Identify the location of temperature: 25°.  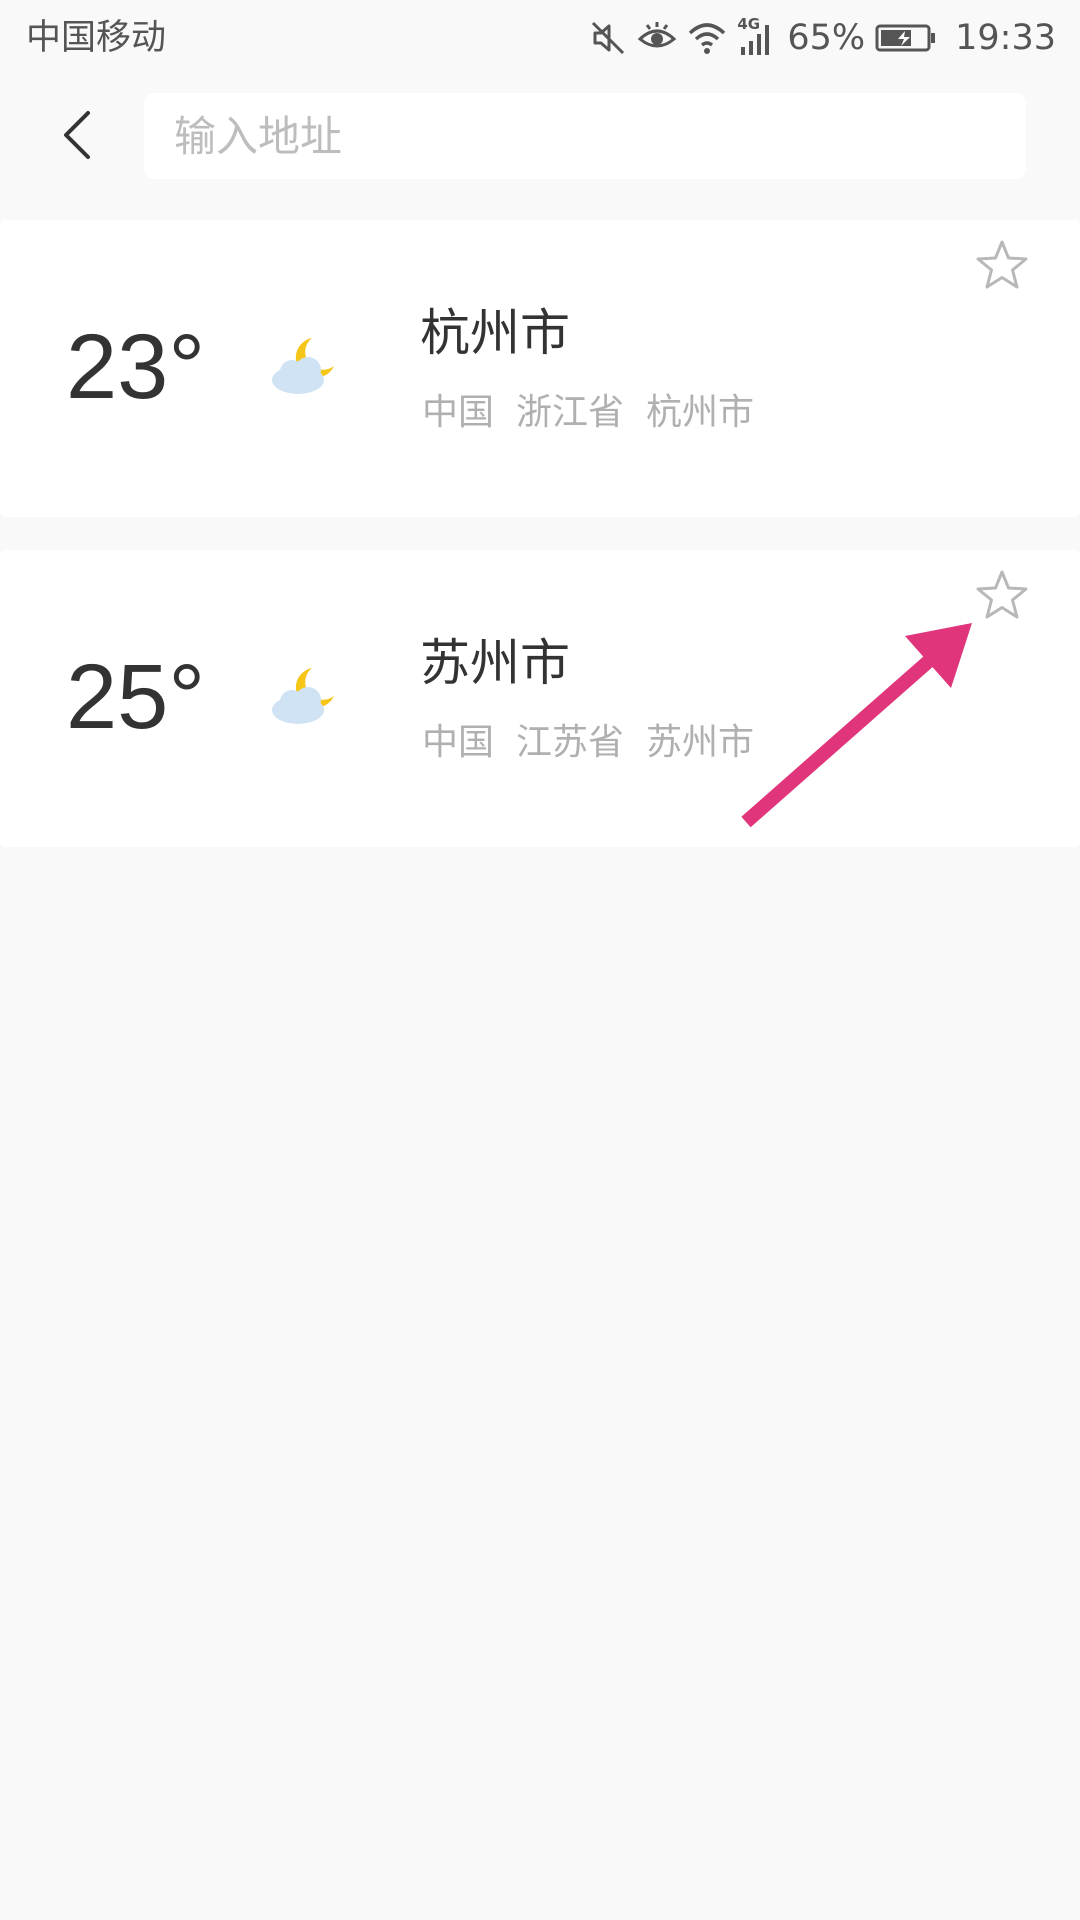
(136, 697).